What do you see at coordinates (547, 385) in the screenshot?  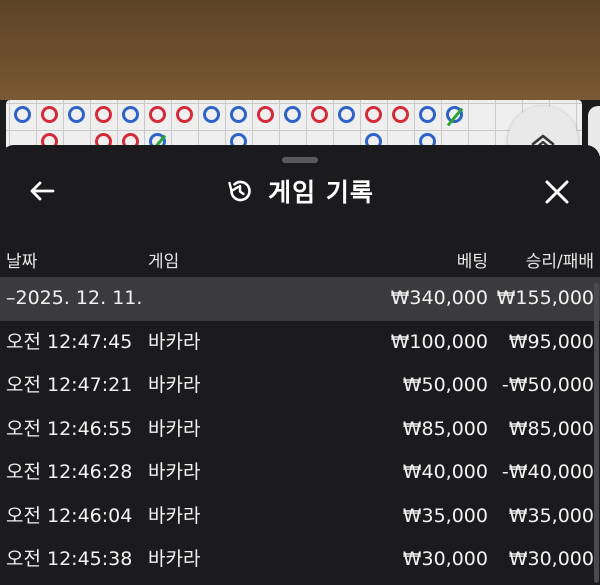 I see `row-result: -₩50,000` at bounding box center [547, 385].